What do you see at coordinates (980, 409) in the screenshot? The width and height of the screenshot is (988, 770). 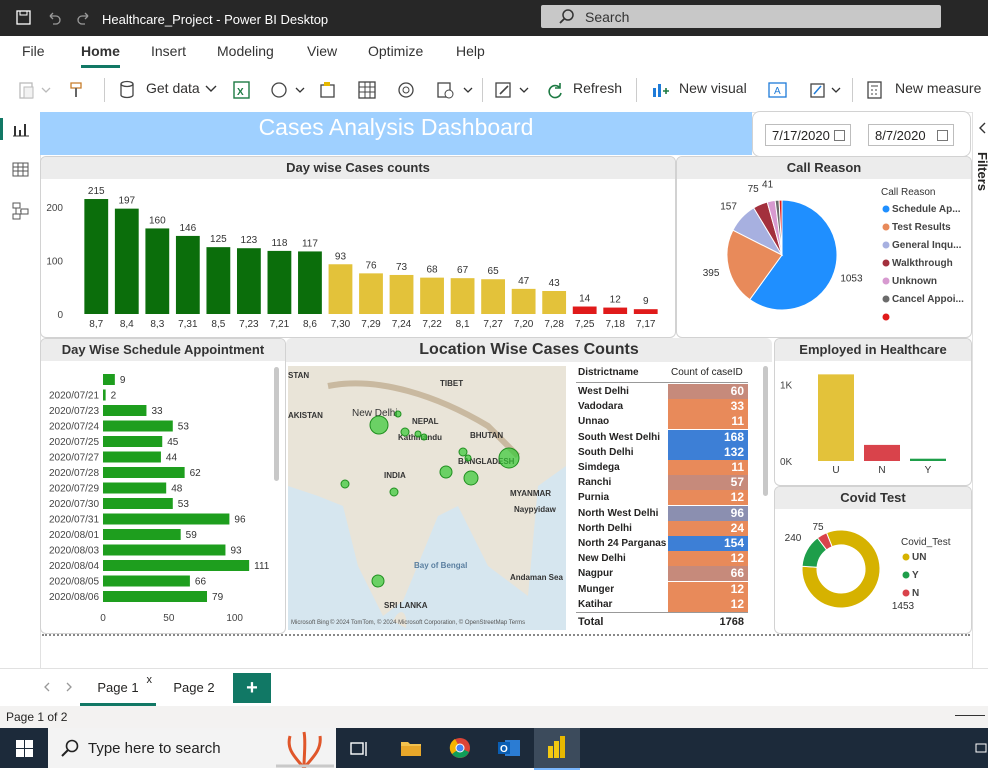 I see `filters-pane: Filters` at bounding box center [980, 409].